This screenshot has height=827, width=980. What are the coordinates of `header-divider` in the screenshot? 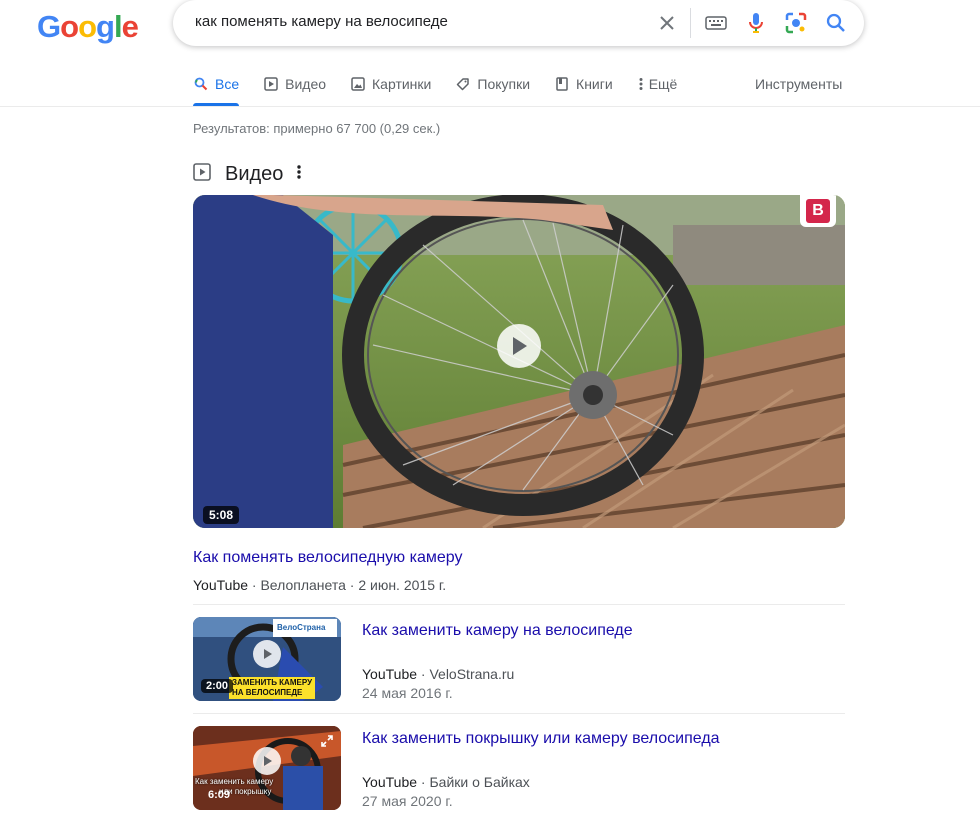 It's located at (490, 106).